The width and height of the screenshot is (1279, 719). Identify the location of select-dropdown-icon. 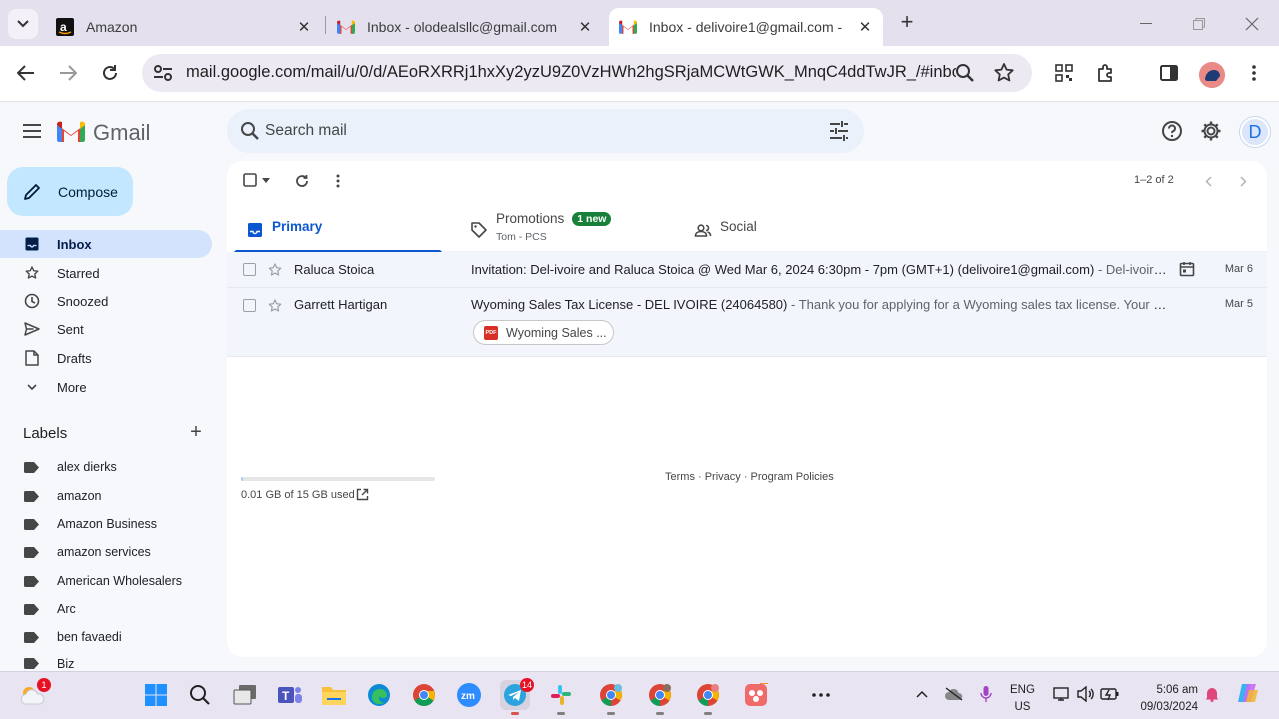
(266, 180).